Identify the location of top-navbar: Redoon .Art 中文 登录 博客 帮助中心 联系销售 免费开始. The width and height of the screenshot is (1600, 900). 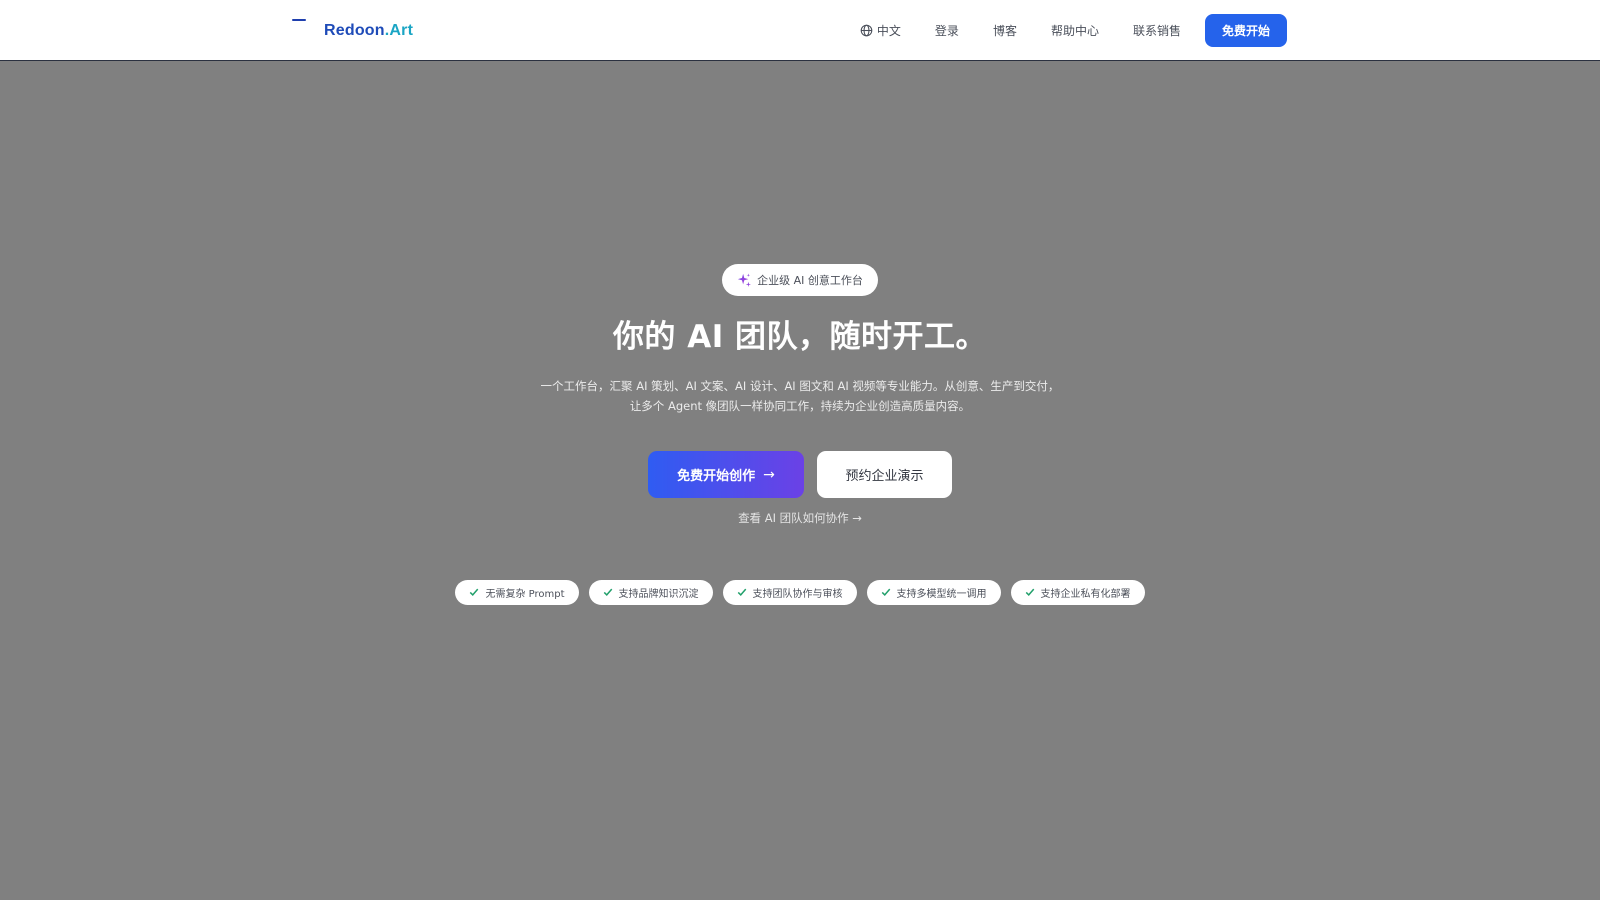
(800, 30).